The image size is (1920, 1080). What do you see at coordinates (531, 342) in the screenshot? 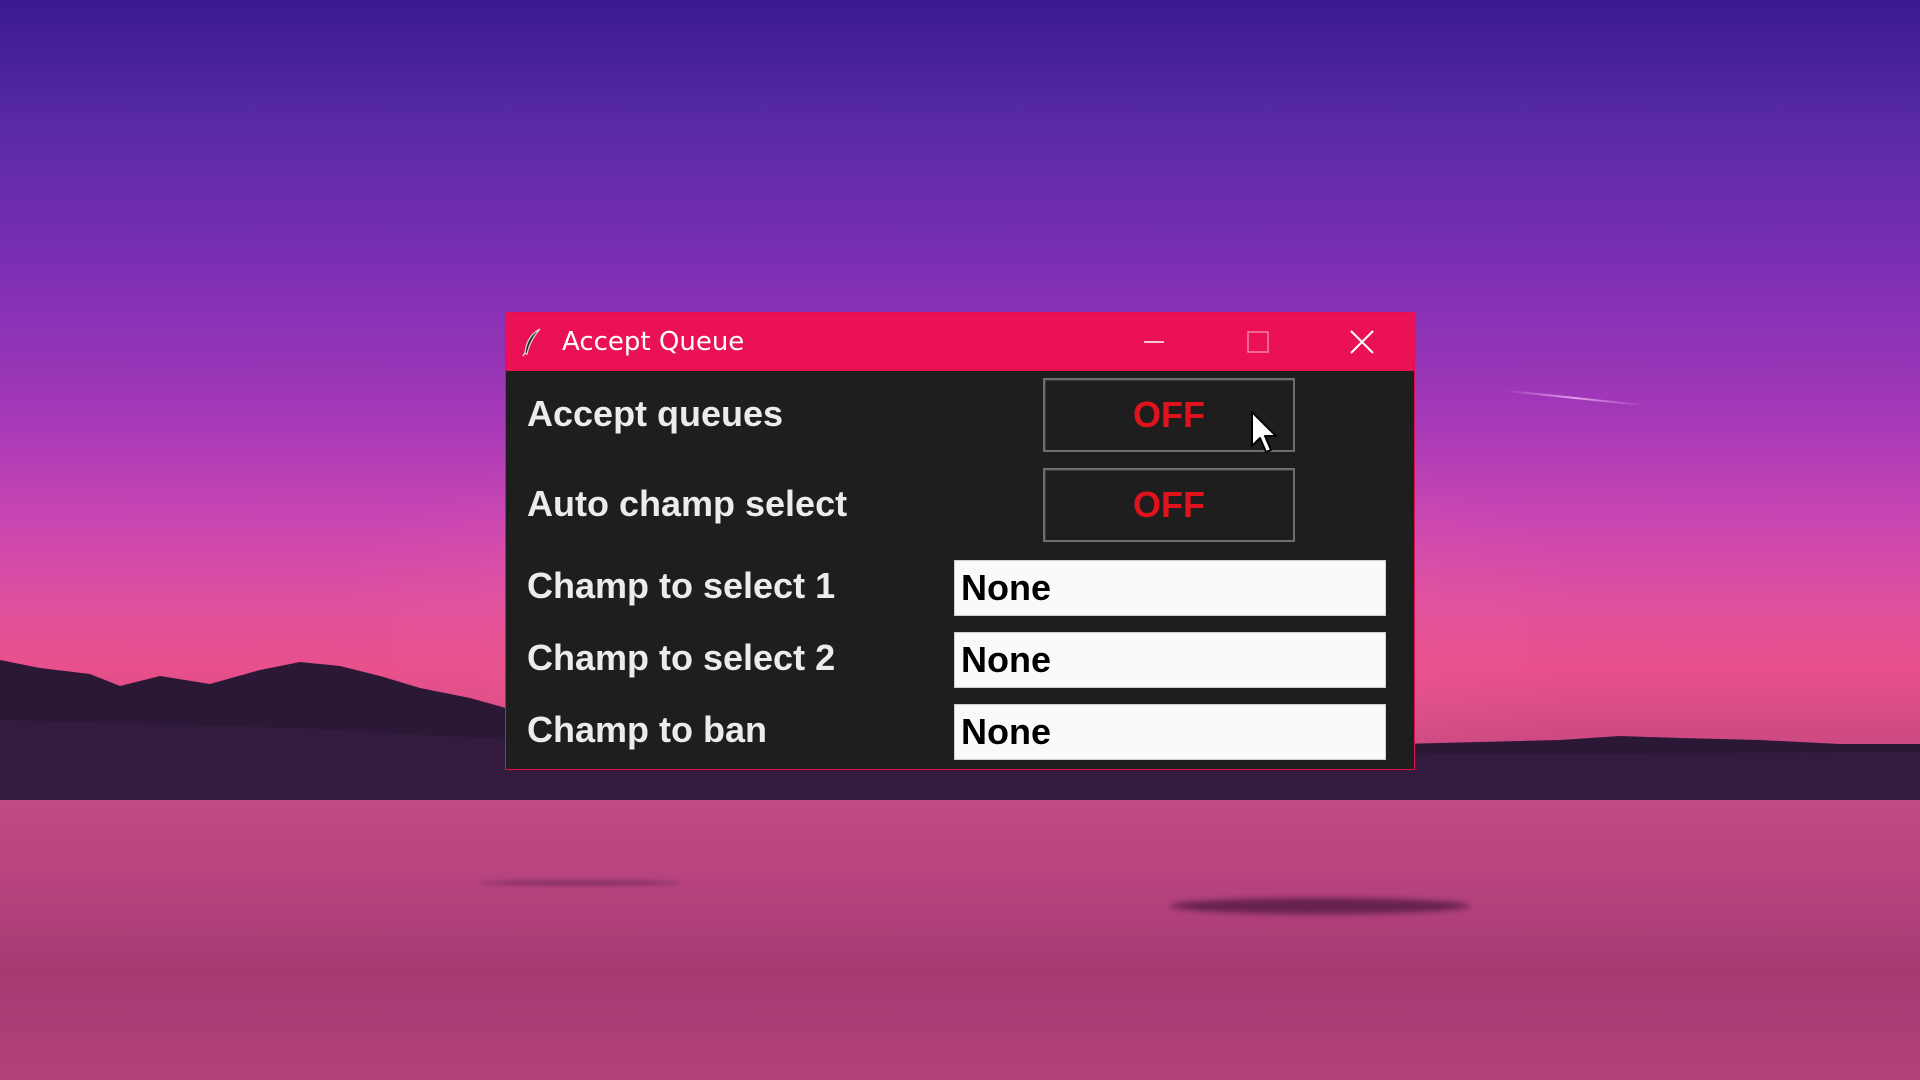
I see `feather-icon` at bounding box center [531, 342].